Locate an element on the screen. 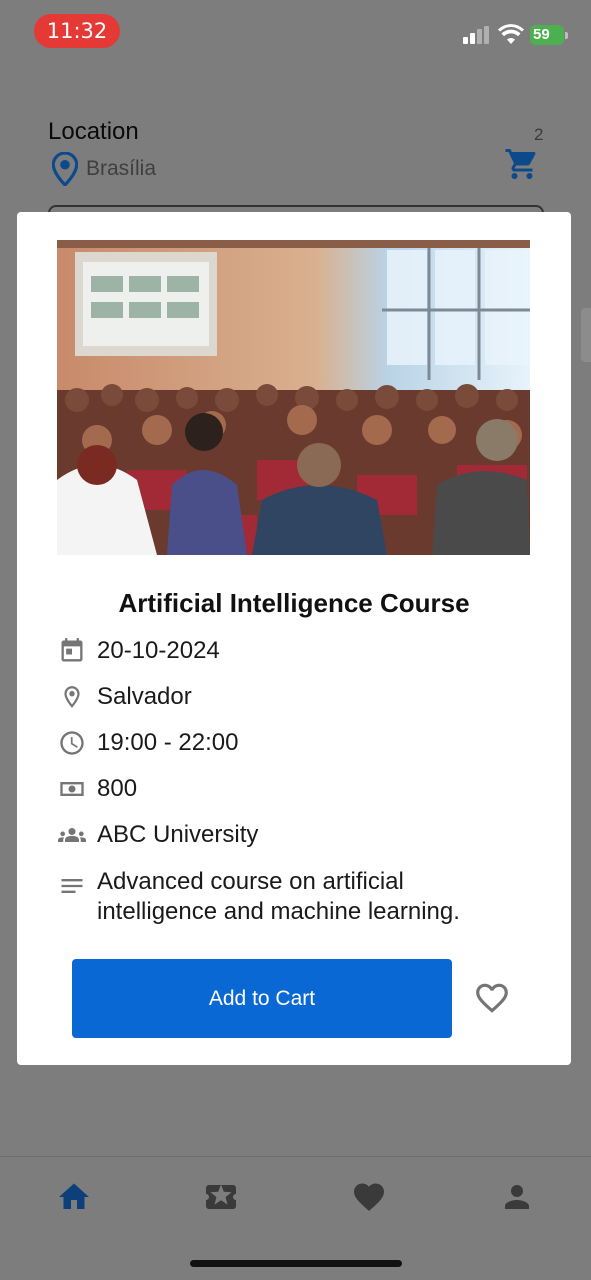 Image resolution: width=591 pixels, height=1280 pixels. person-icon is located at coordinates (517, 1197).